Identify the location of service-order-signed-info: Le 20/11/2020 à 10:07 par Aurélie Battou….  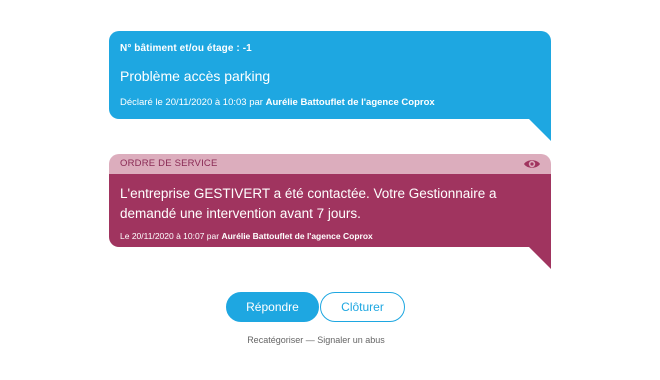
(246, 236).